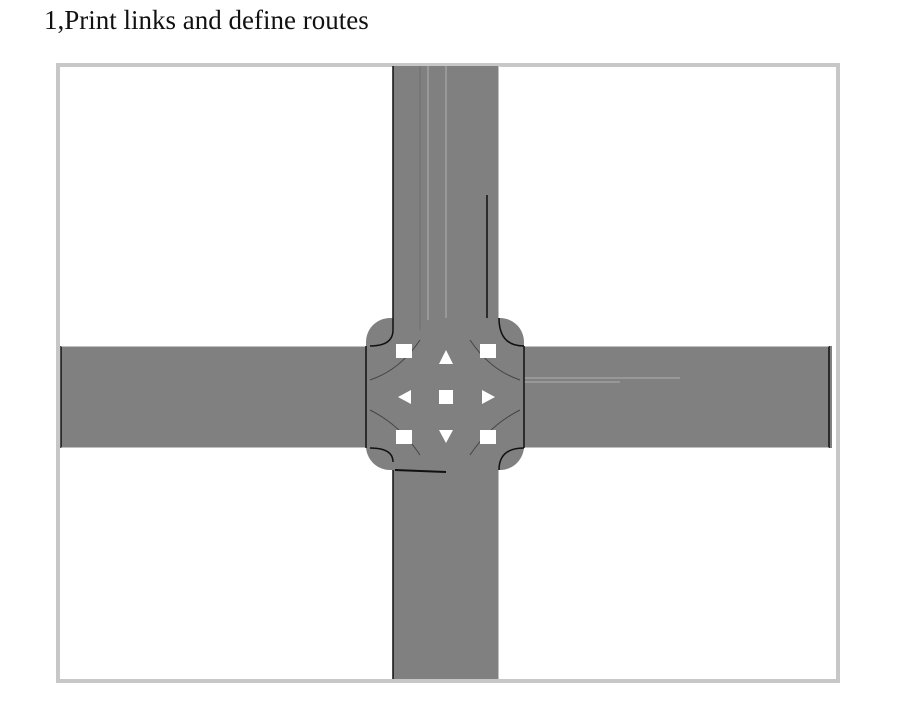 This screenshot has height=703, width=900. I want to click on south-road, so click(446, 560).